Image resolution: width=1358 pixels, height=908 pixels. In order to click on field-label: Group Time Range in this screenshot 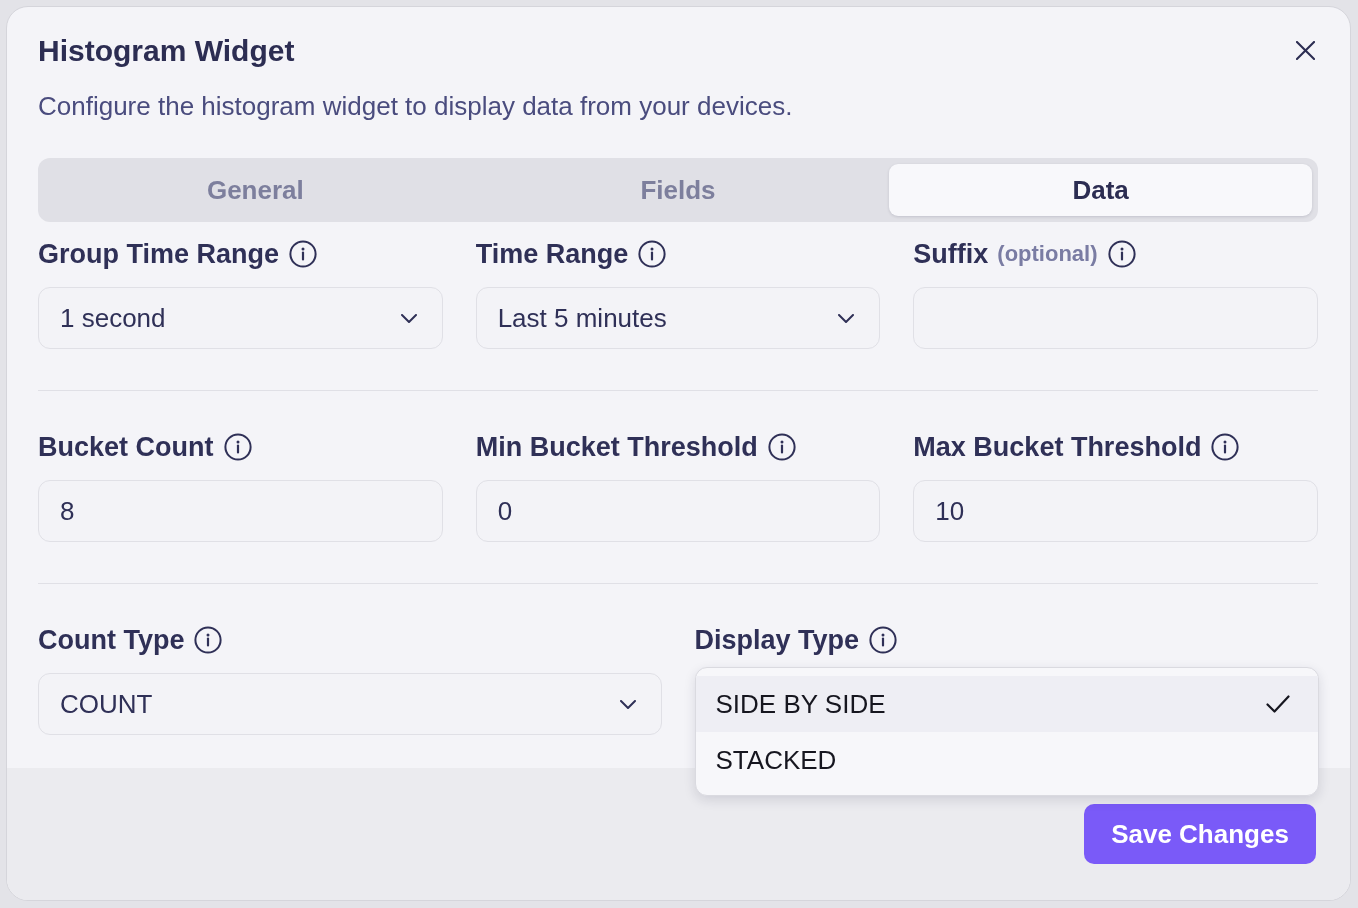, I will do `click(159, 254)`.